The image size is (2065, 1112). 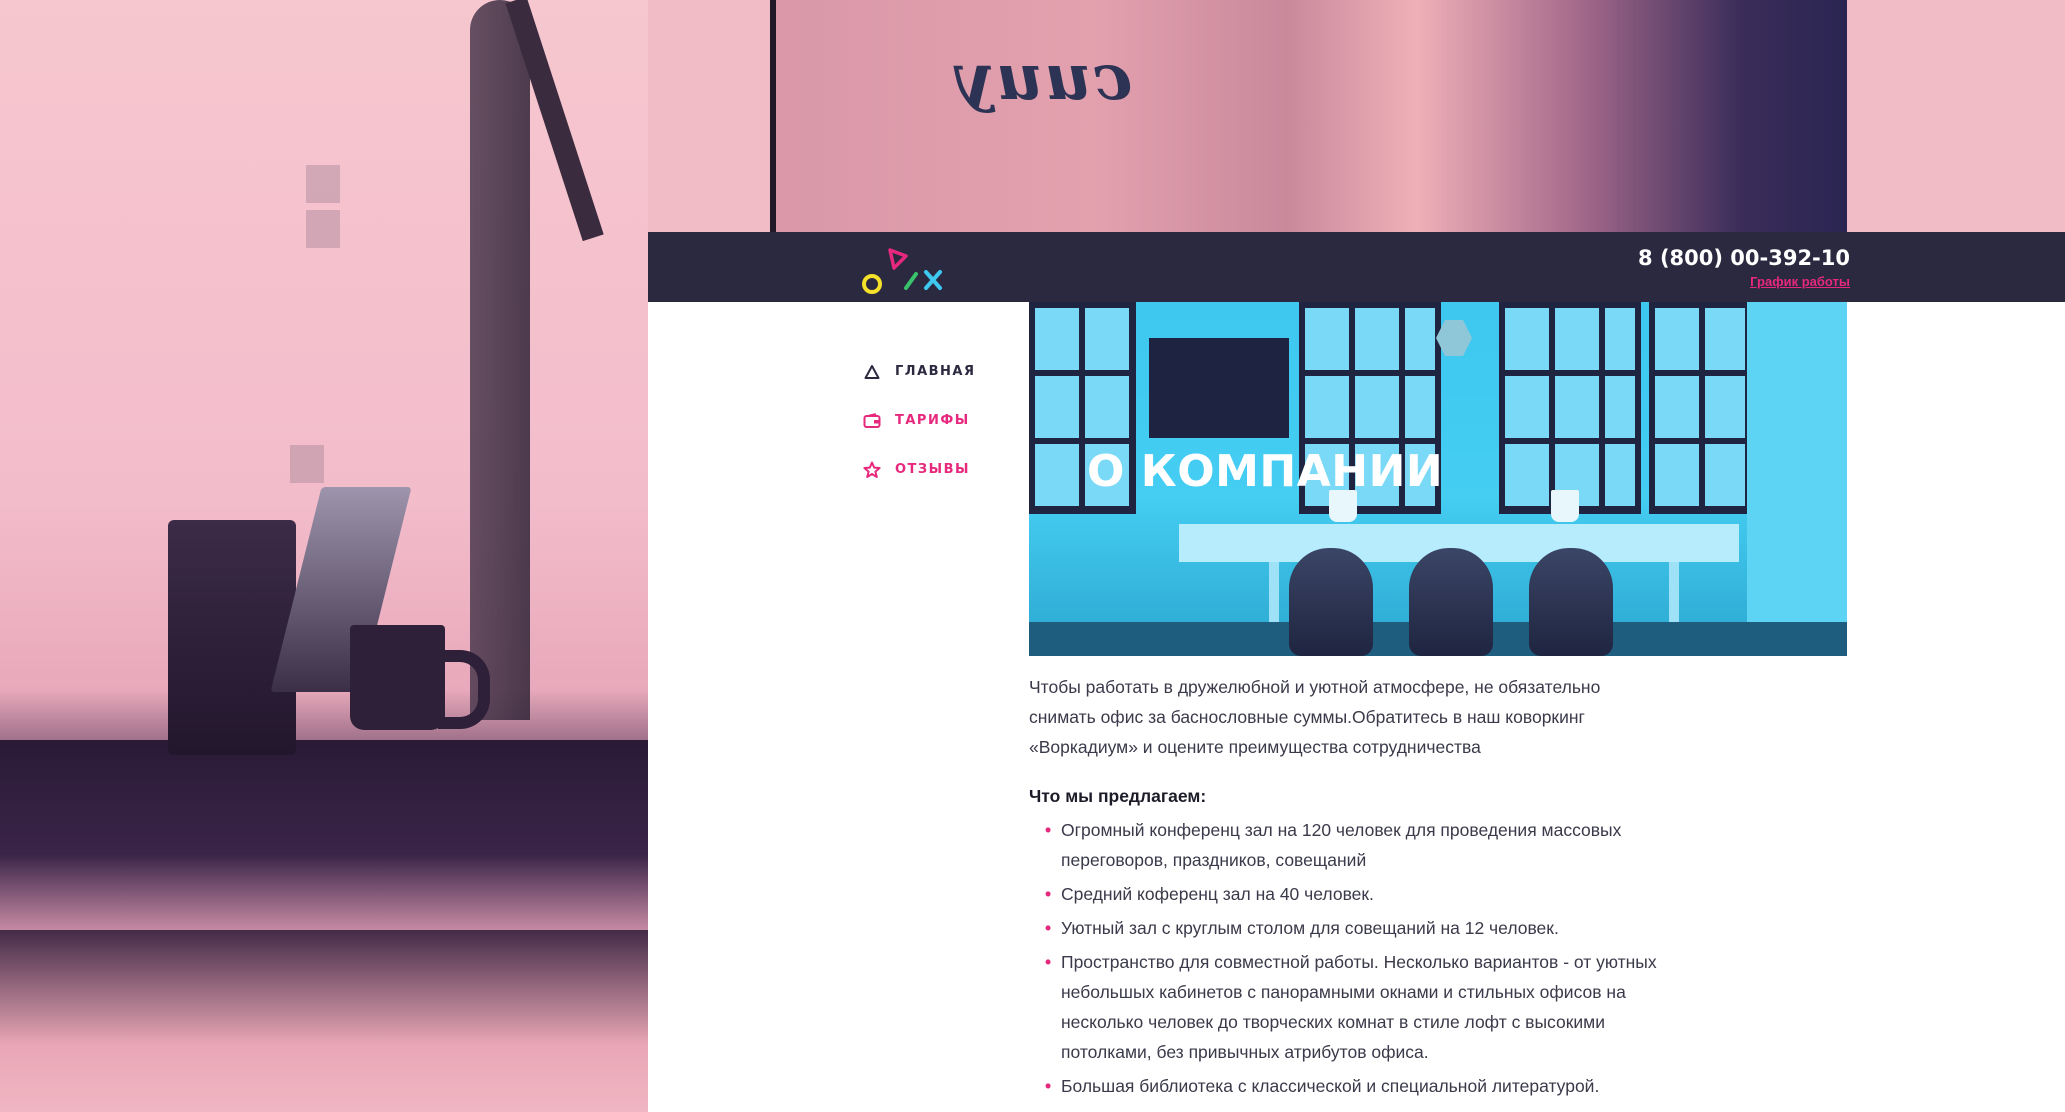 What do you see at coordinates (1044, 77) in the screenshot?
I see `glass-lettering-image: cuuy` at bounding box center [1044, 77].